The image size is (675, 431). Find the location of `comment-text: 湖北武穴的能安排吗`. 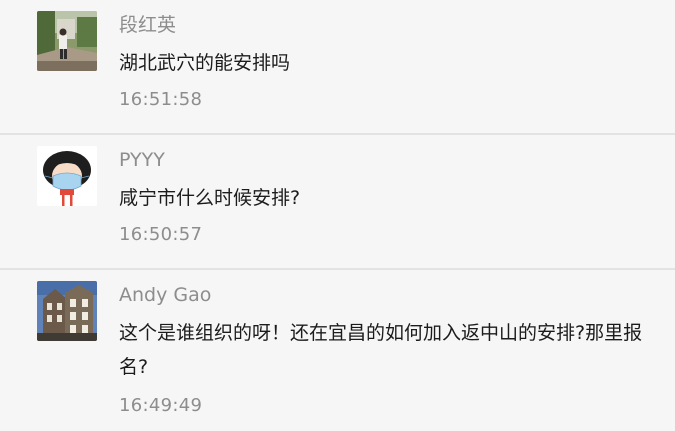

comment-text: 湖北武穴的能安排吗 is located at coordinates (205, 63).